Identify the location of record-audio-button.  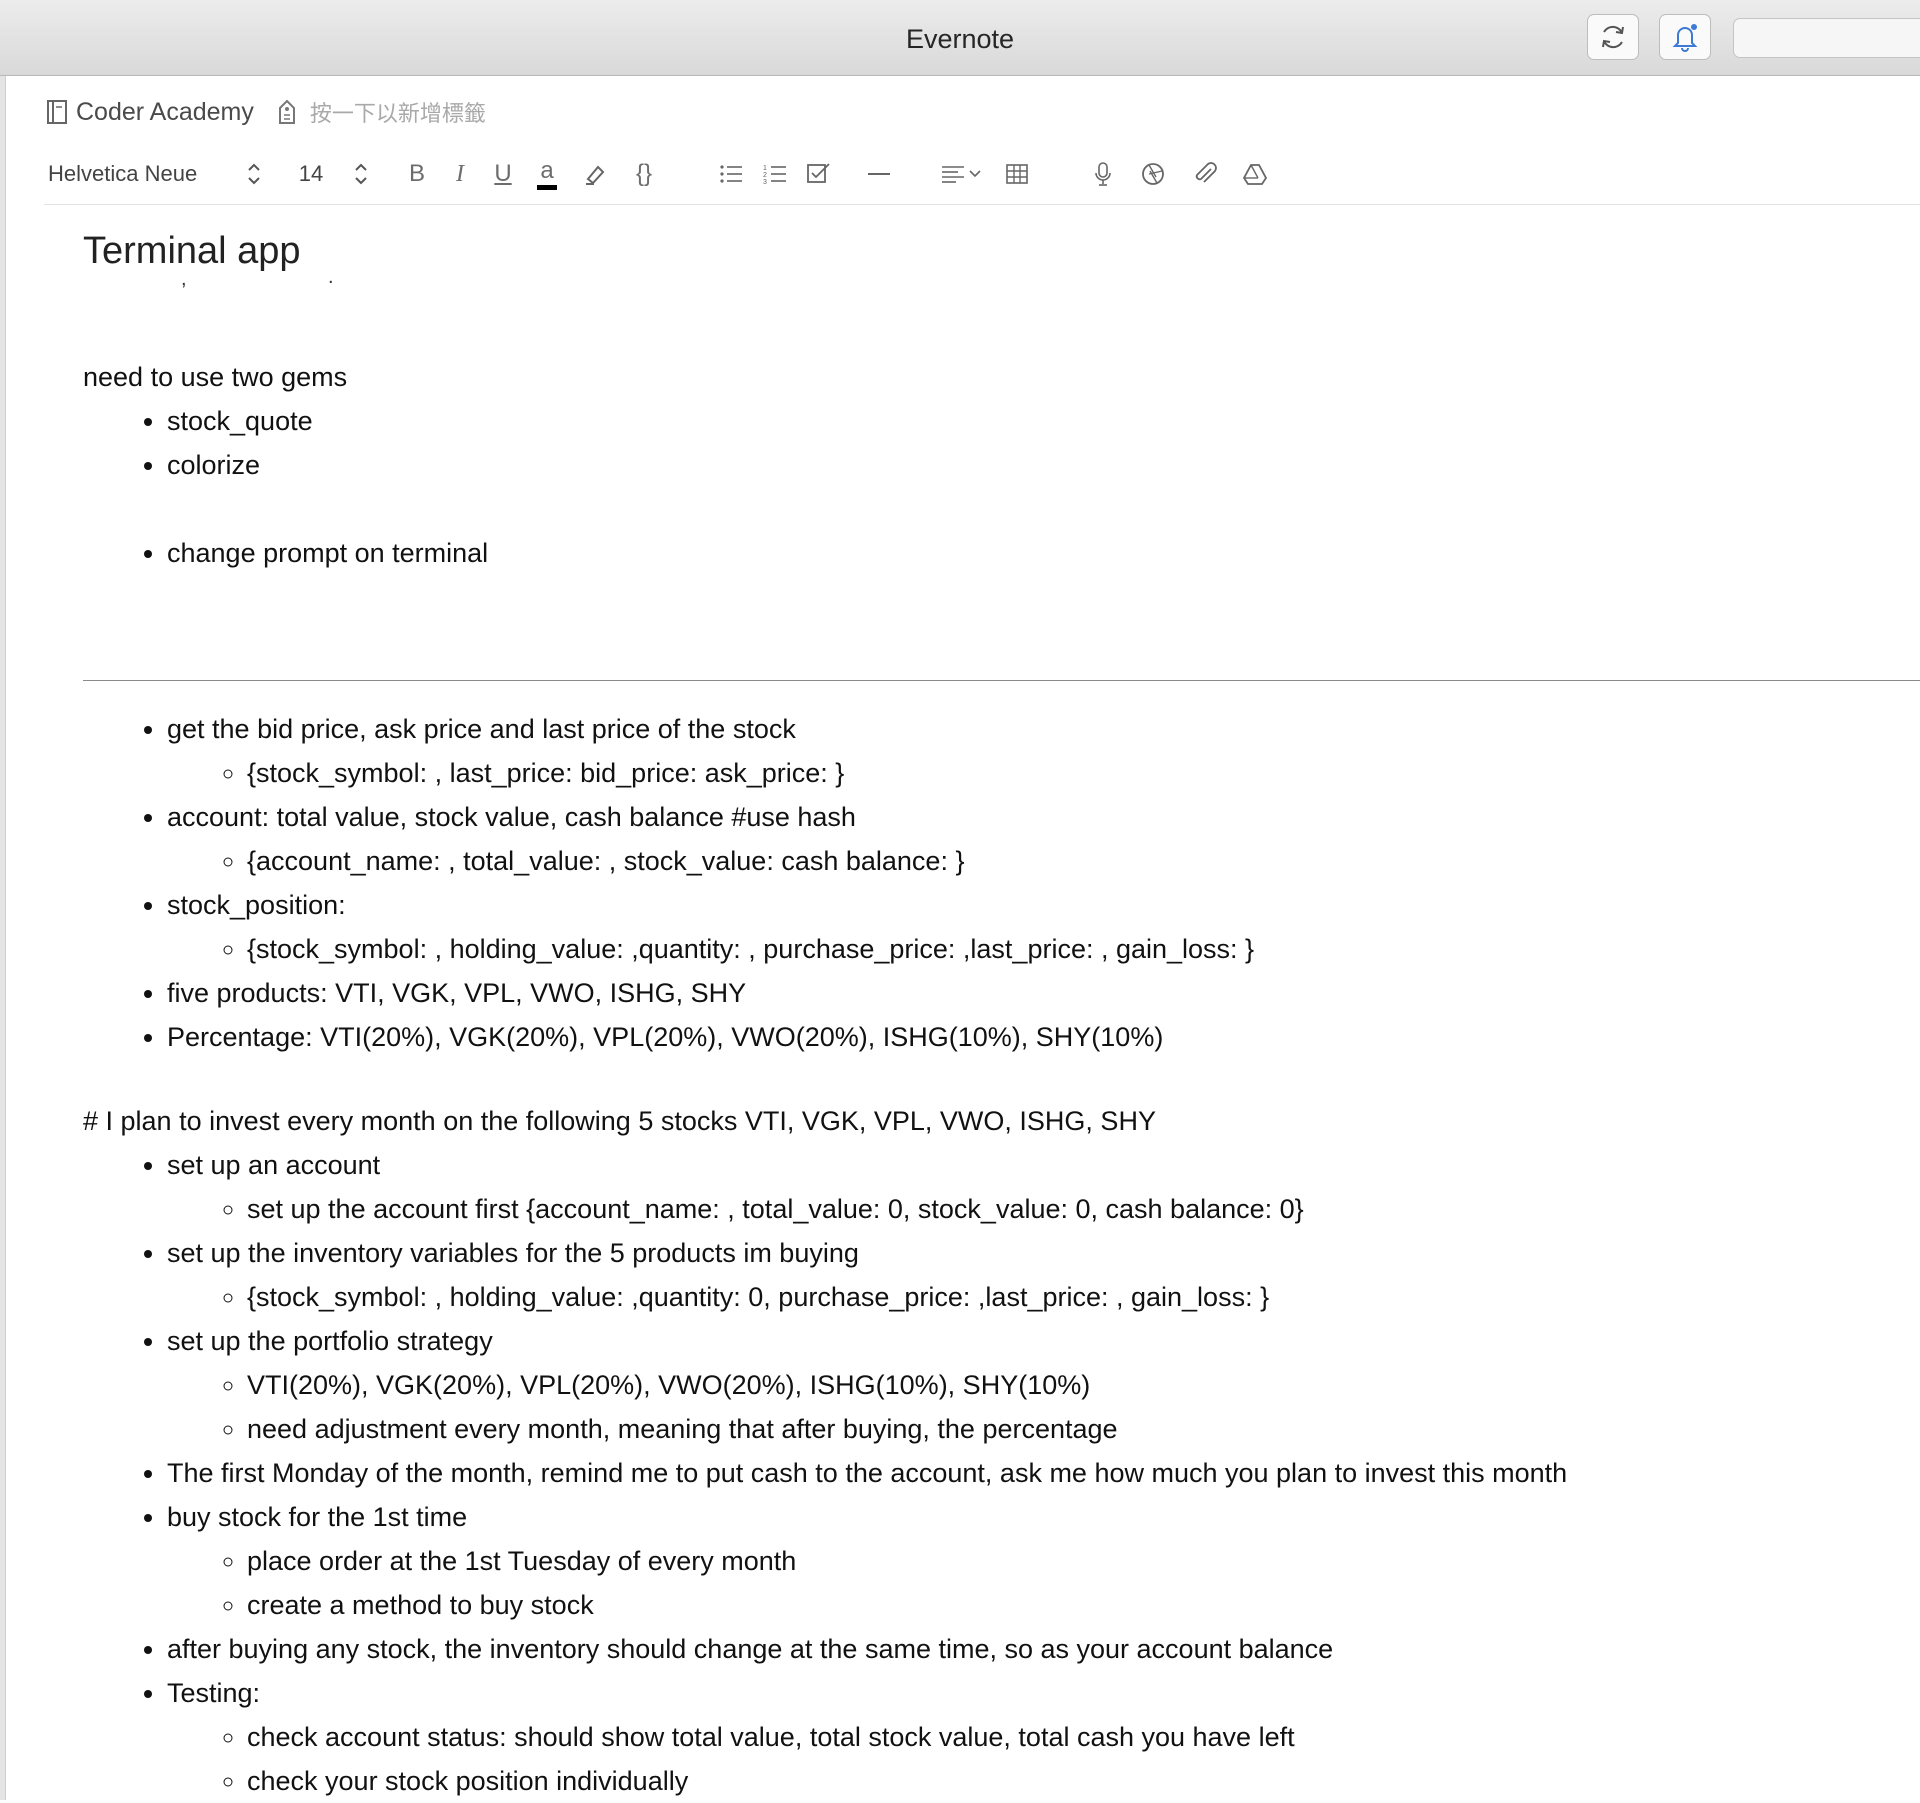
(1103, 174).